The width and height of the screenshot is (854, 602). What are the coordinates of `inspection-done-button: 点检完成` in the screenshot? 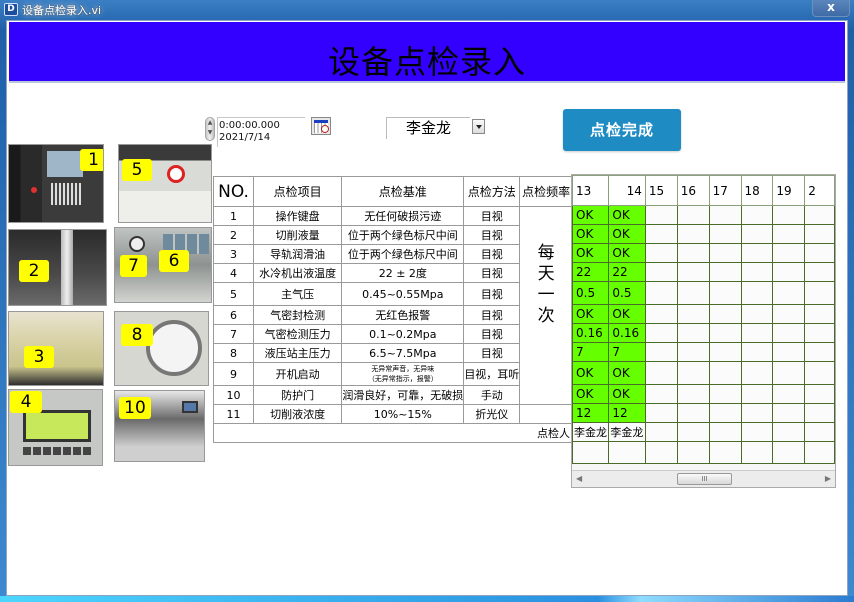 It's located at (622, 130).